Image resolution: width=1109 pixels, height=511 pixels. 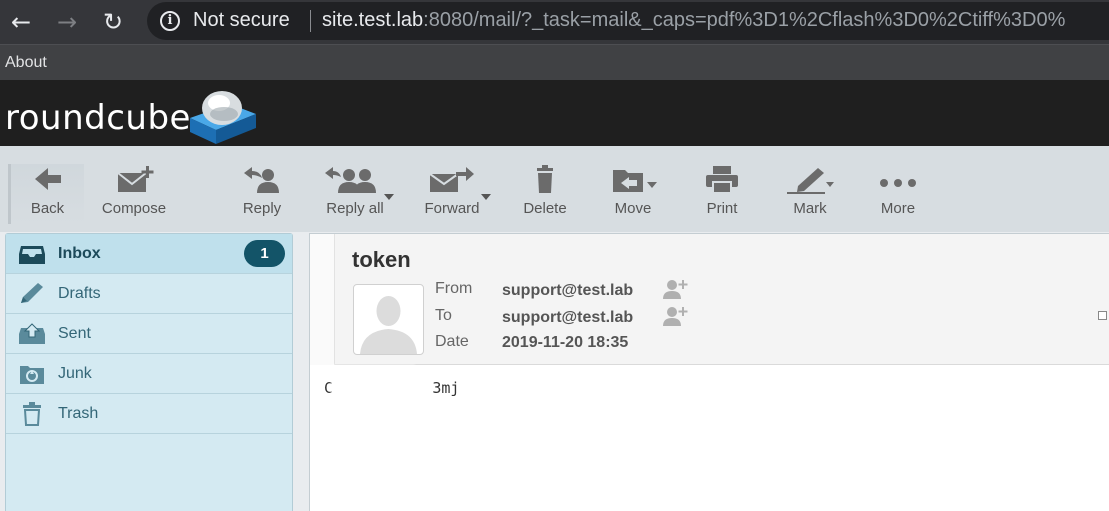 I want to click on date-value: 2019-11-20 18:35, so click(x=565, y=342).